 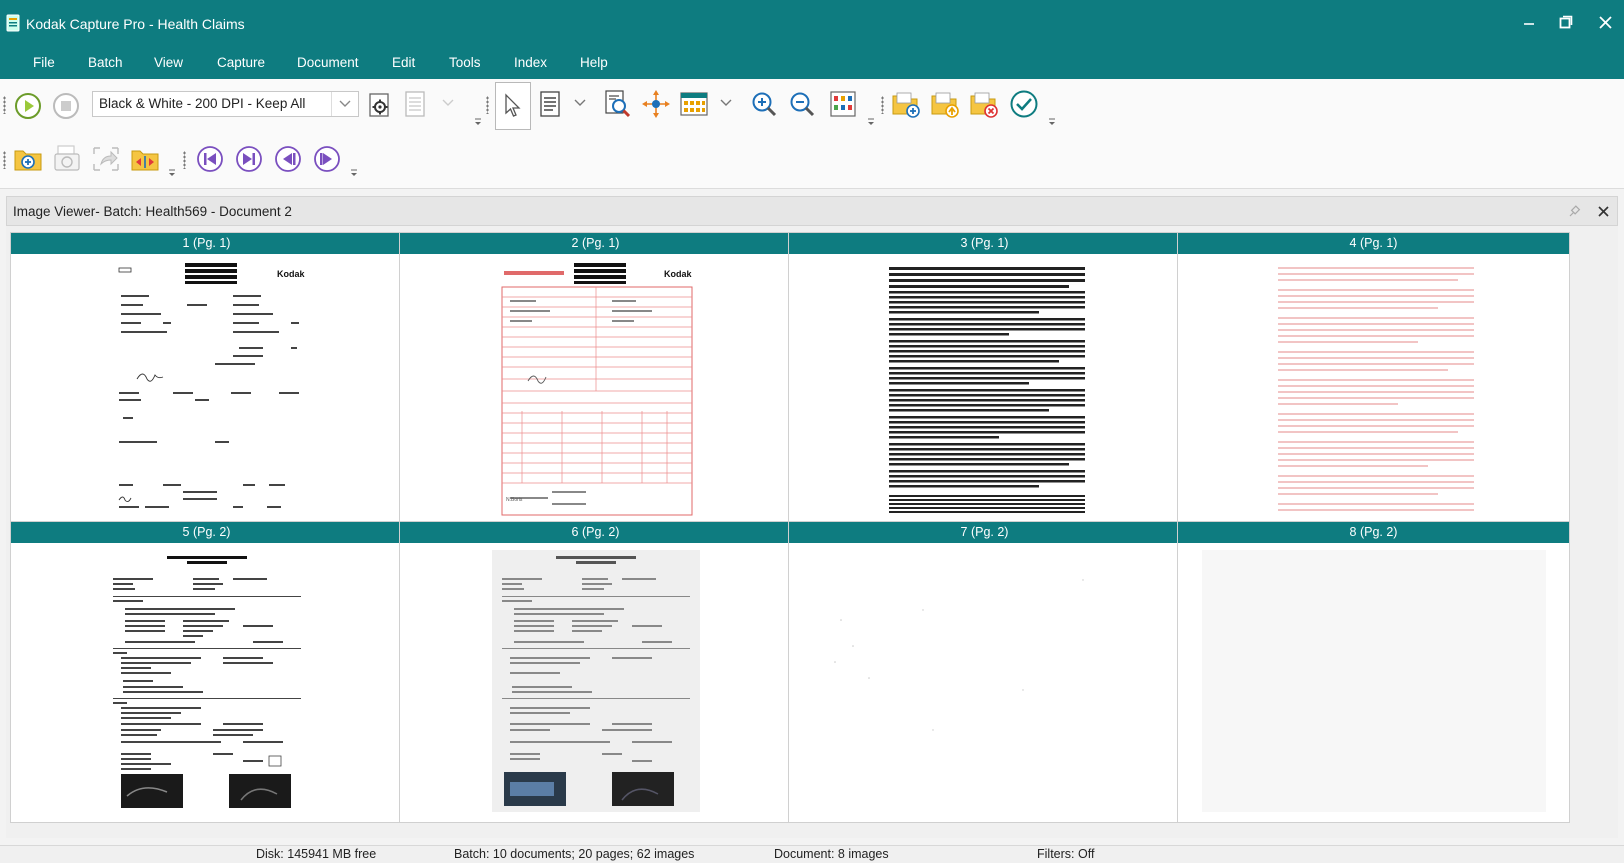 I want to click on page-list-icon, so click(x=415, y=104).